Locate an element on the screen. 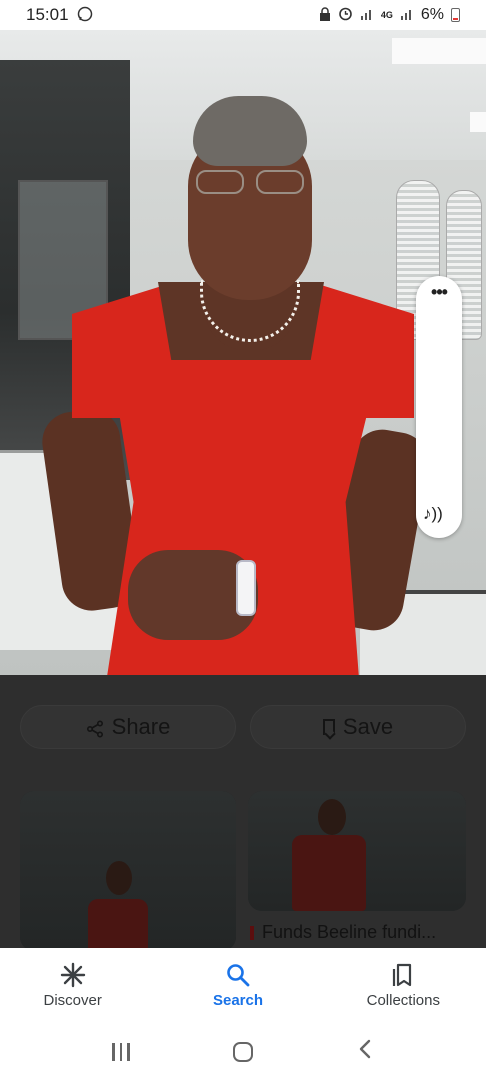 The width and height of the screenshot is (486, 1080). search-icon is located at coordinates (238, 975).